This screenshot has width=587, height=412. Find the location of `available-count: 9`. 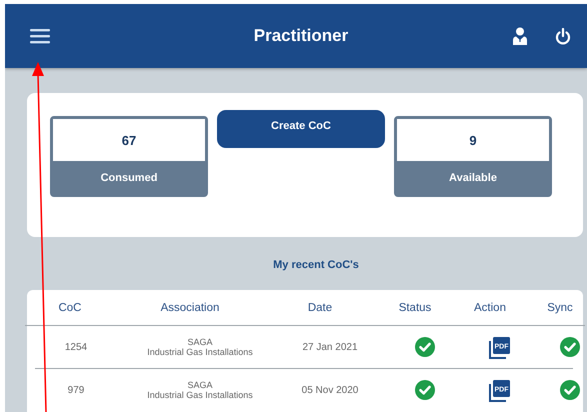

available-count: 9 is located at coordinates (473, 140).